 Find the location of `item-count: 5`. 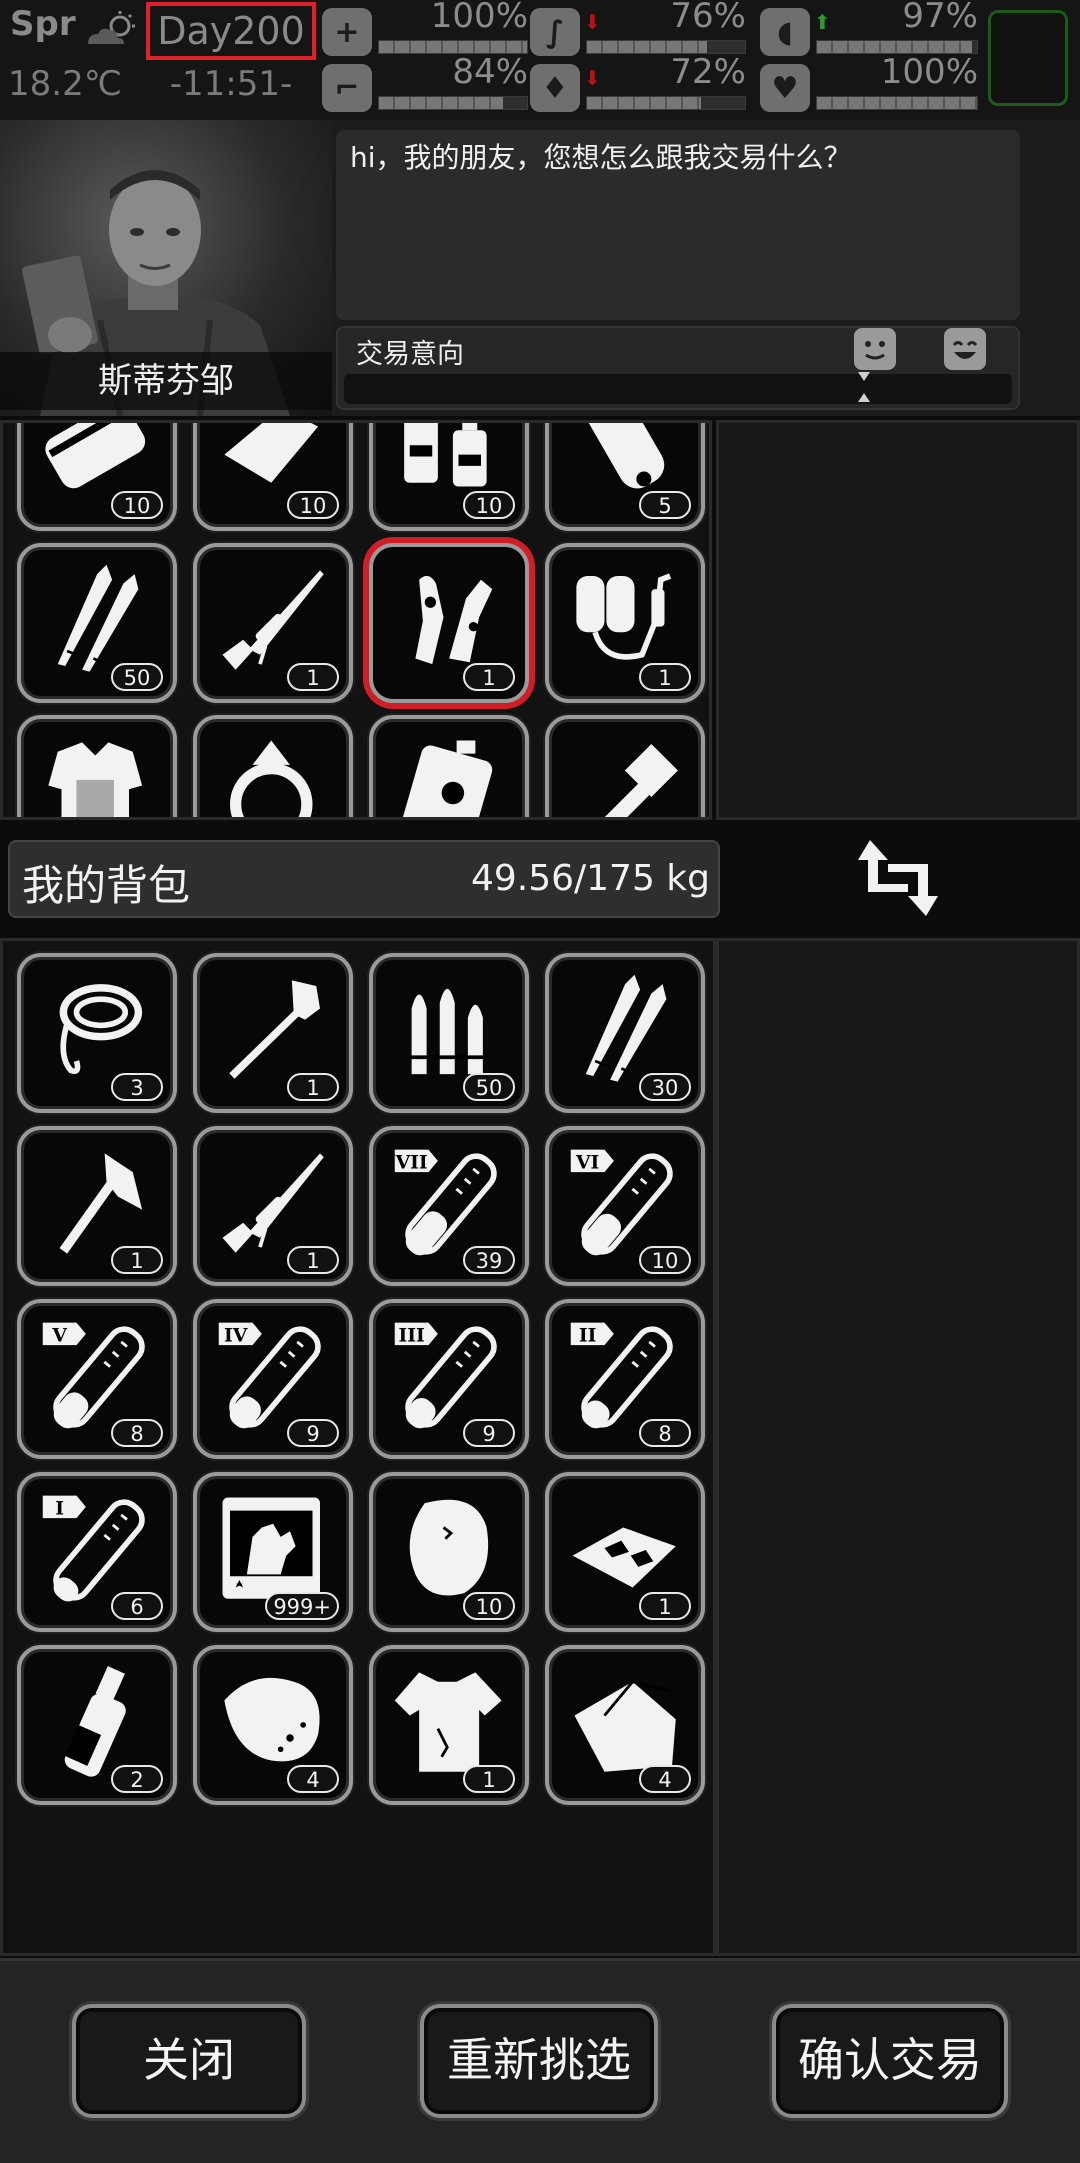

item-count: 5 is located at coordinates (665, 505).